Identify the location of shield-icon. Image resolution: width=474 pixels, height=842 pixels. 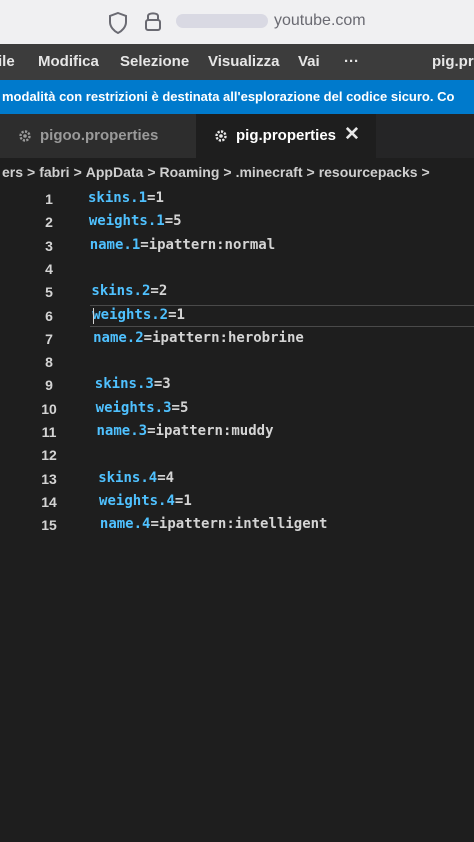
(118, 23).